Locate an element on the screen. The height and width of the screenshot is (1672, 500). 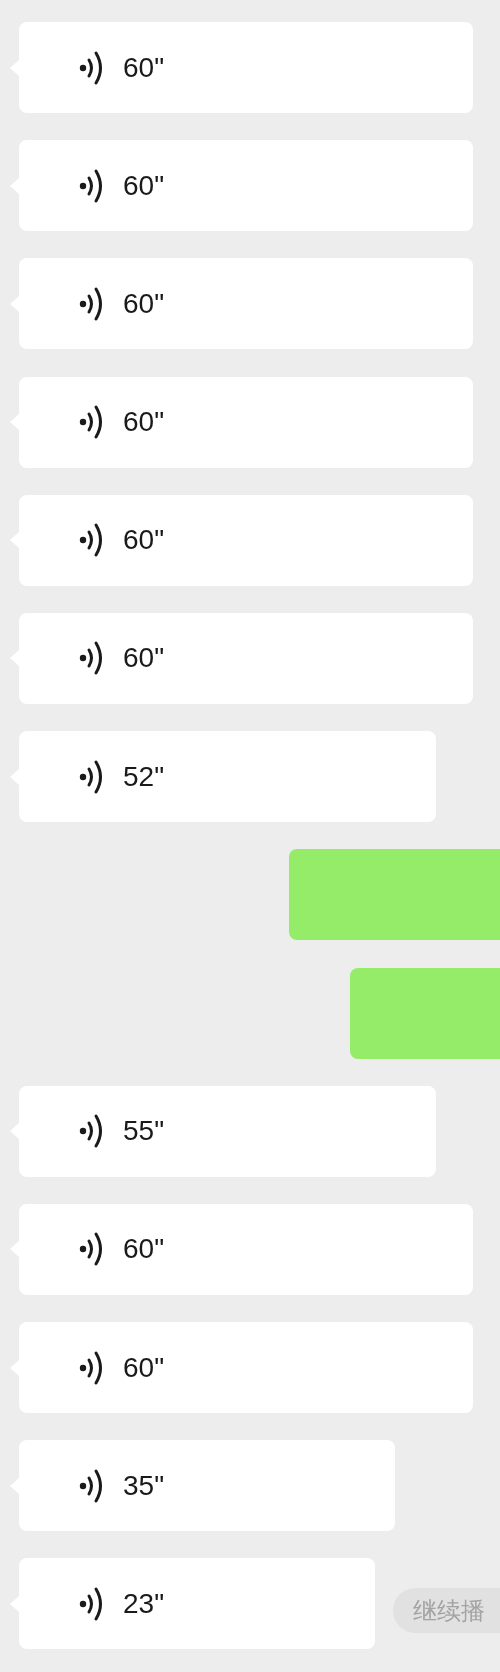
voice-duration: 52" is located at coordinates (144, 776).